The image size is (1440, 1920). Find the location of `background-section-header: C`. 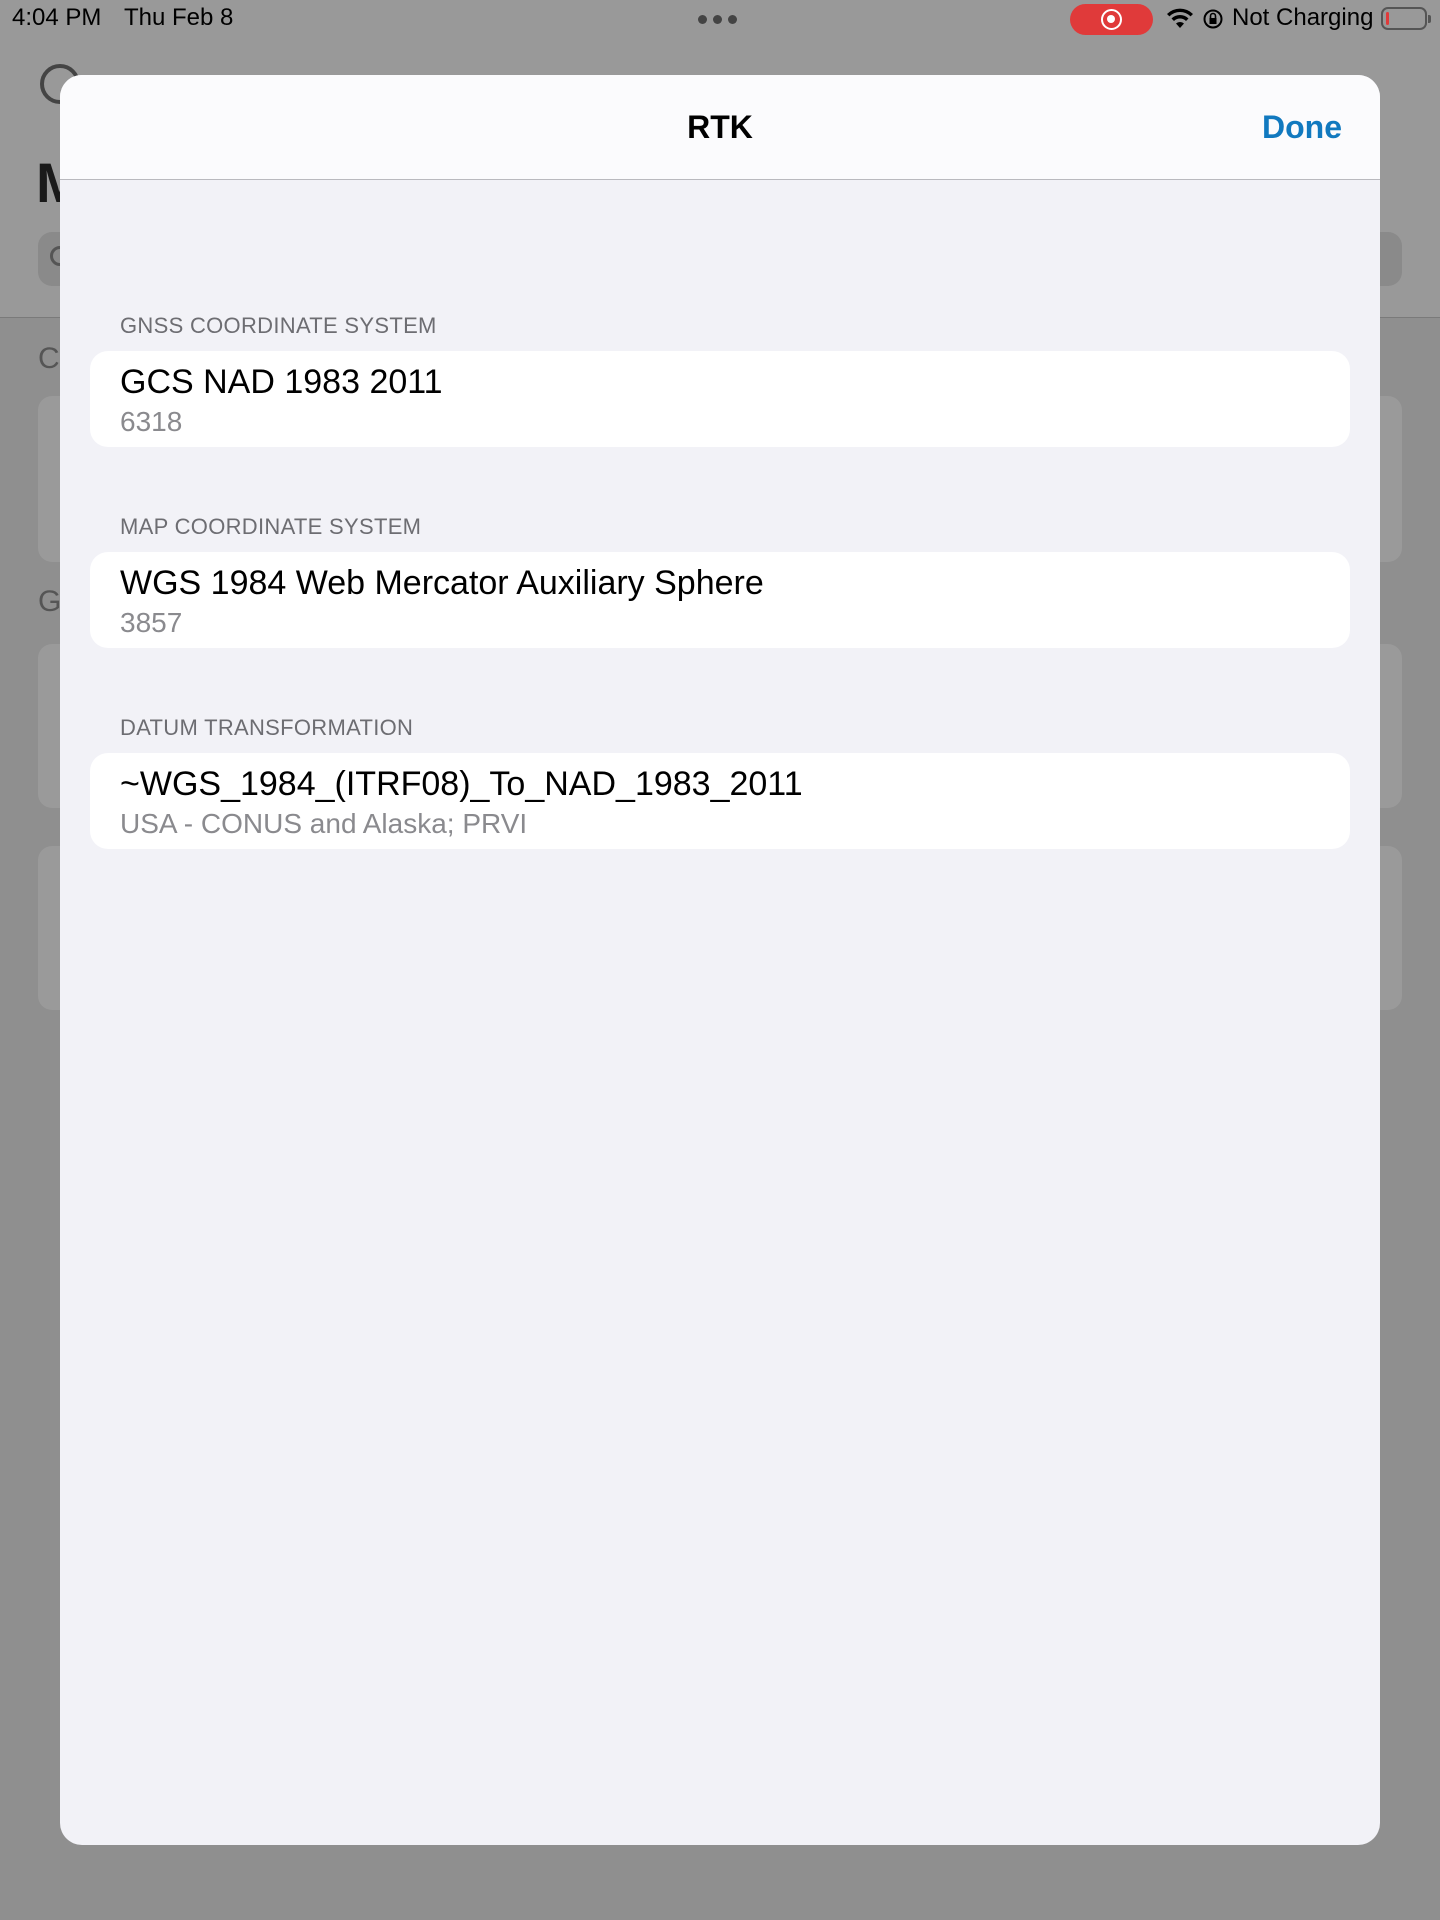

background-section-header: C is located at coordinates (49, 358).